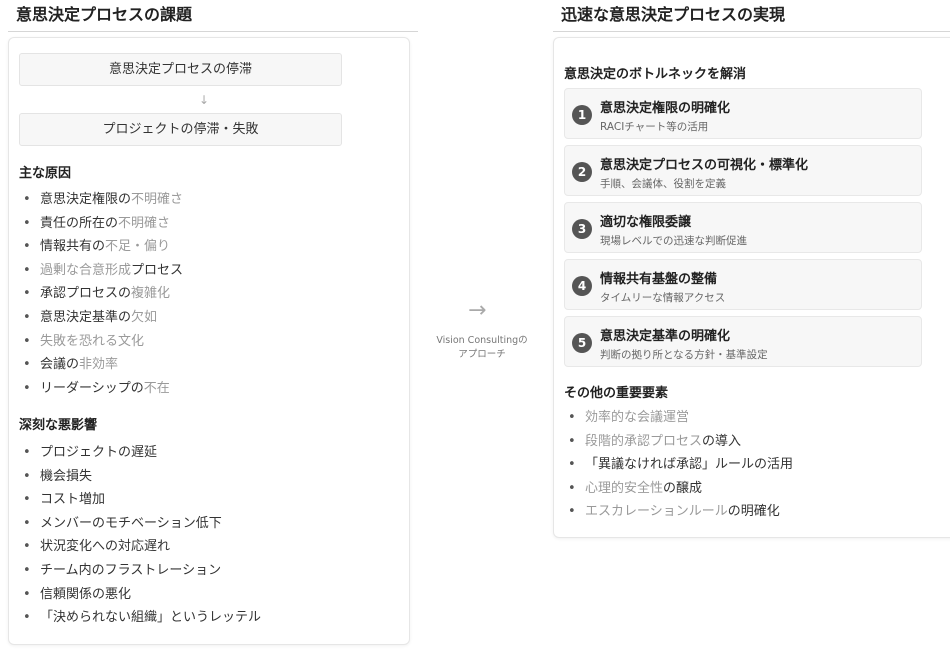  What do you see at coordinates (582, 115) in the screenshot?
I see `step-number-badge: 1` at bounding box center [582, 115].